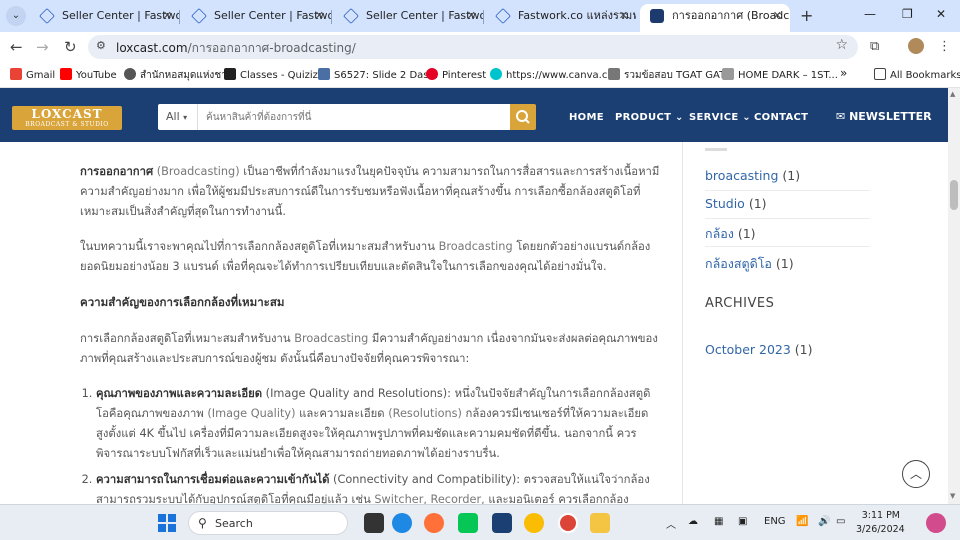 This screenshot has height=540, width=960. Describe the element at coordinates (952, 94) in the screenshot. I see `scroll-up-arrow-icon: ▲` at that location.